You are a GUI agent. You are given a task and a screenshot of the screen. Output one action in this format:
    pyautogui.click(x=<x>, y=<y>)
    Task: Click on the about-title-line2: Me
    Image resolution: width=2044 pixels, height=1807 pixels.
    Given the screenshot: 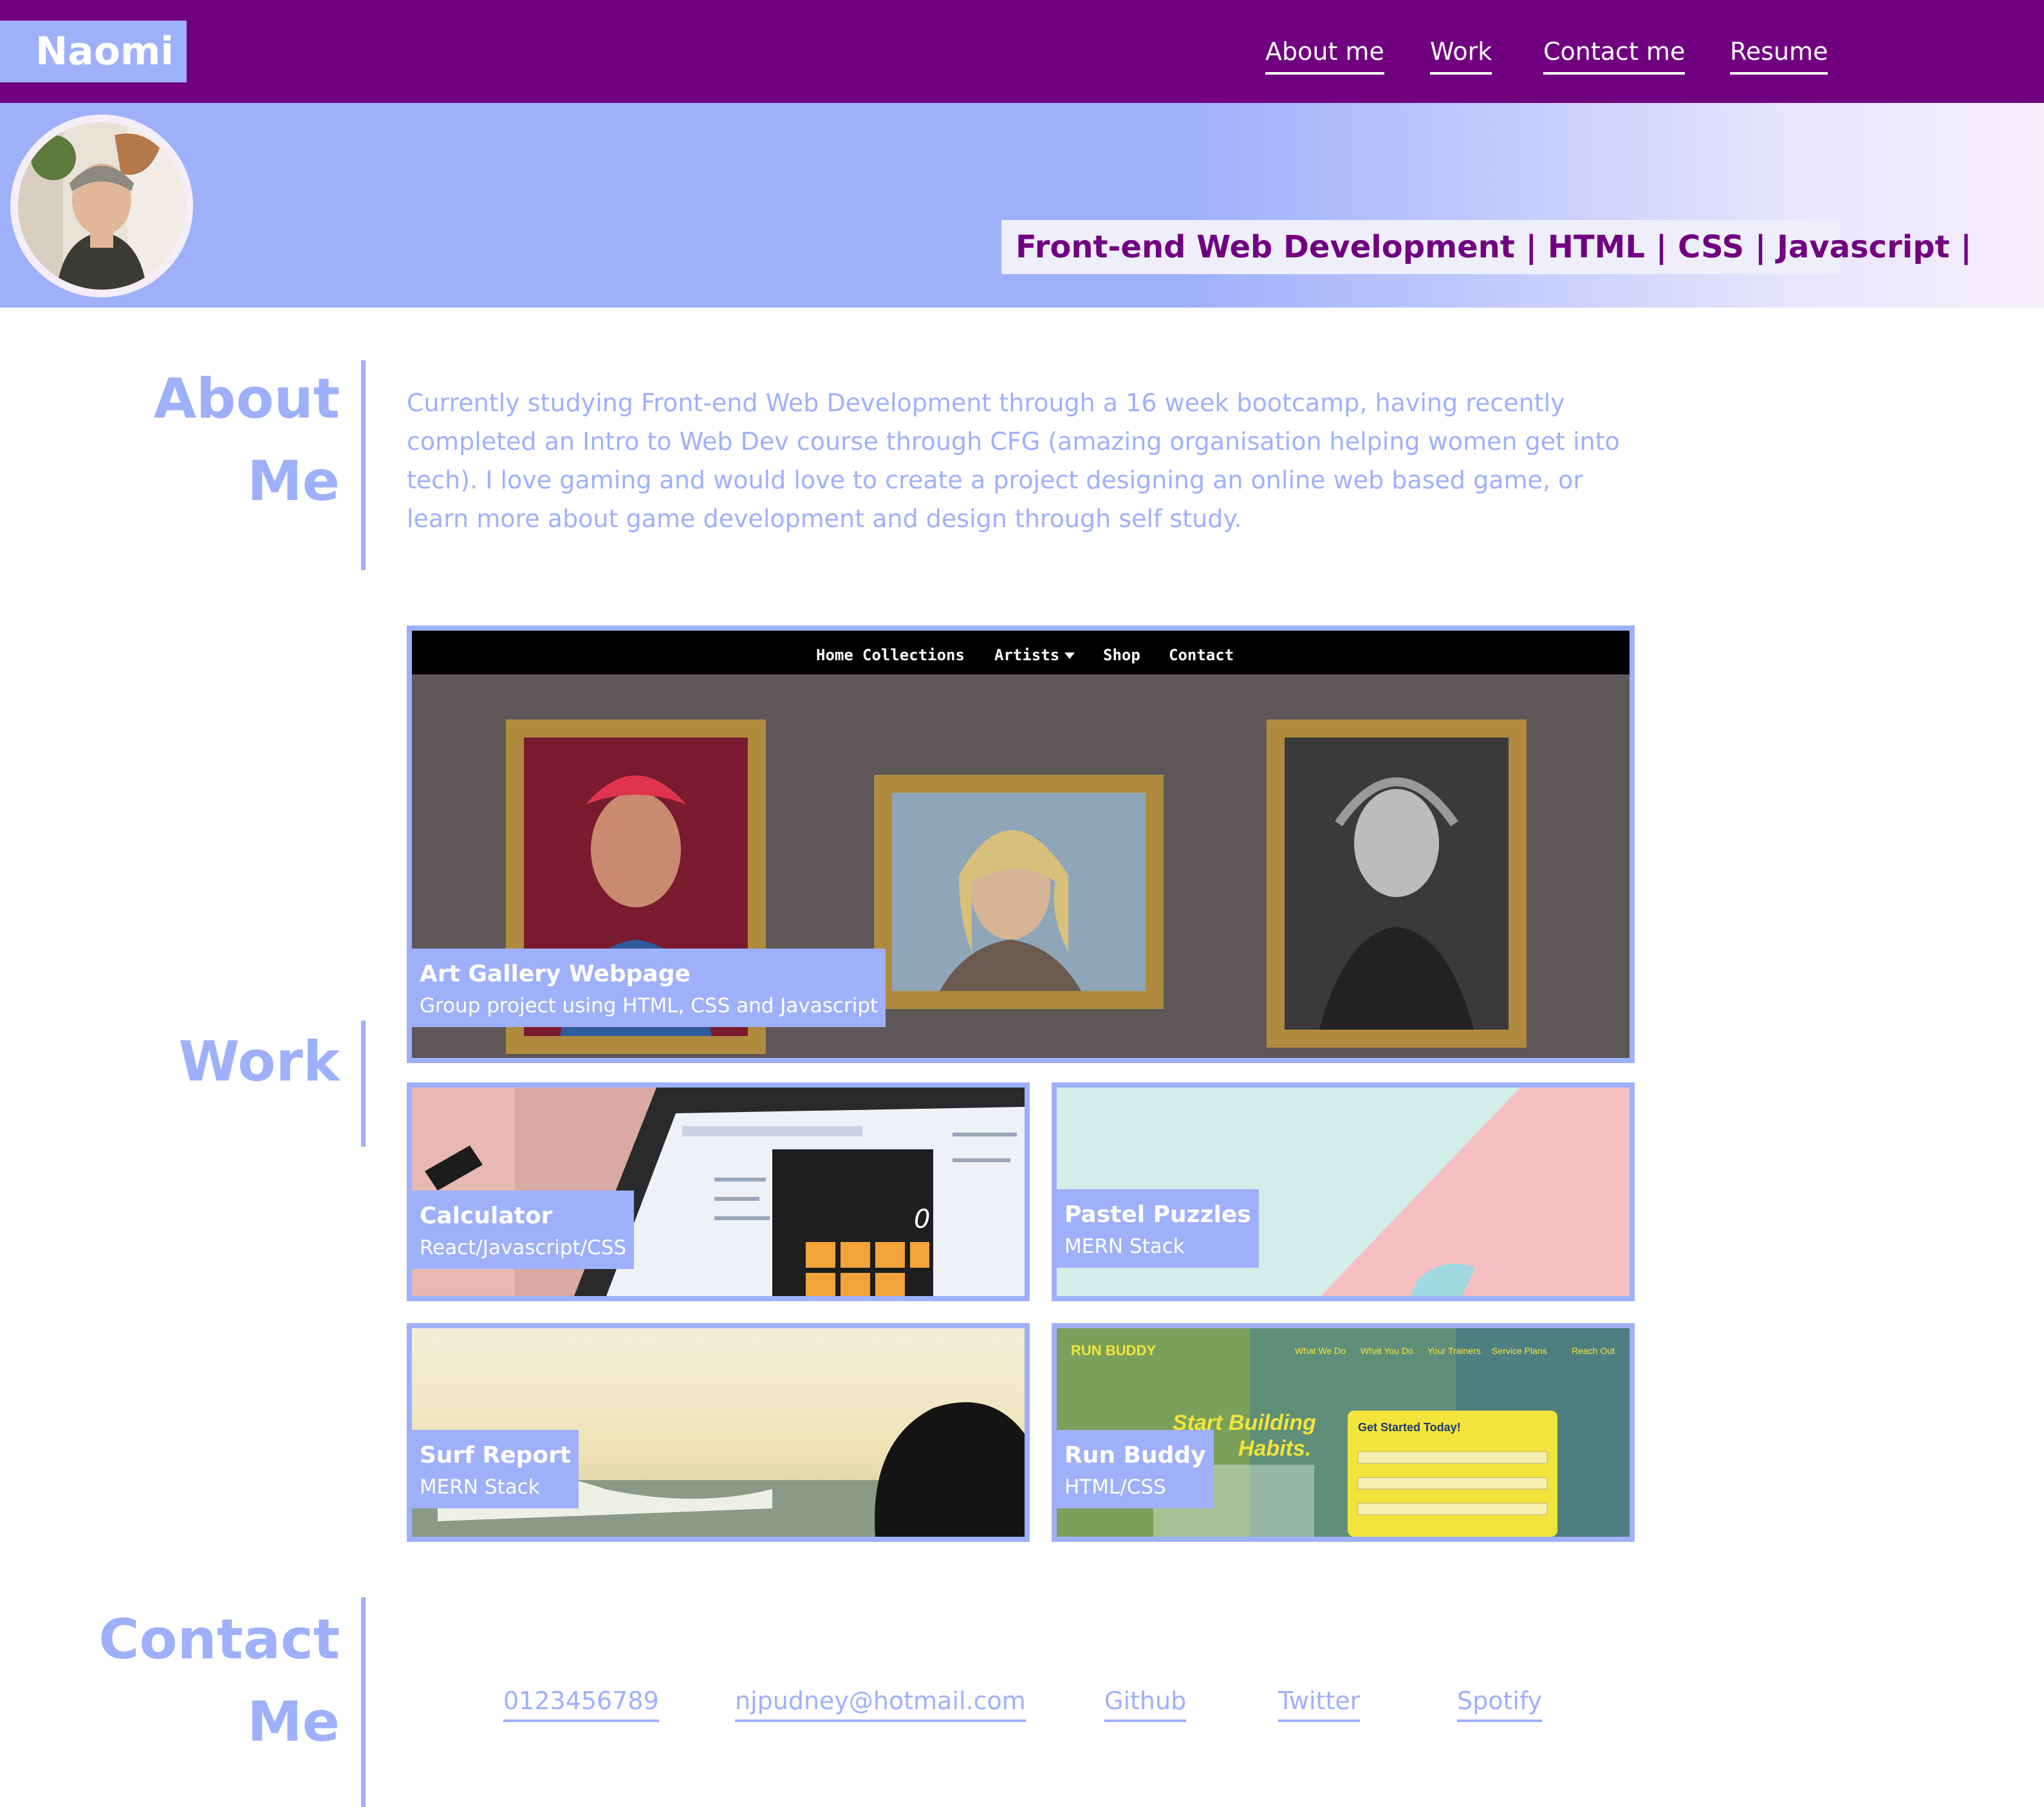 What is the action you would take?
    pyautogui.click(x=294, y=481)
    